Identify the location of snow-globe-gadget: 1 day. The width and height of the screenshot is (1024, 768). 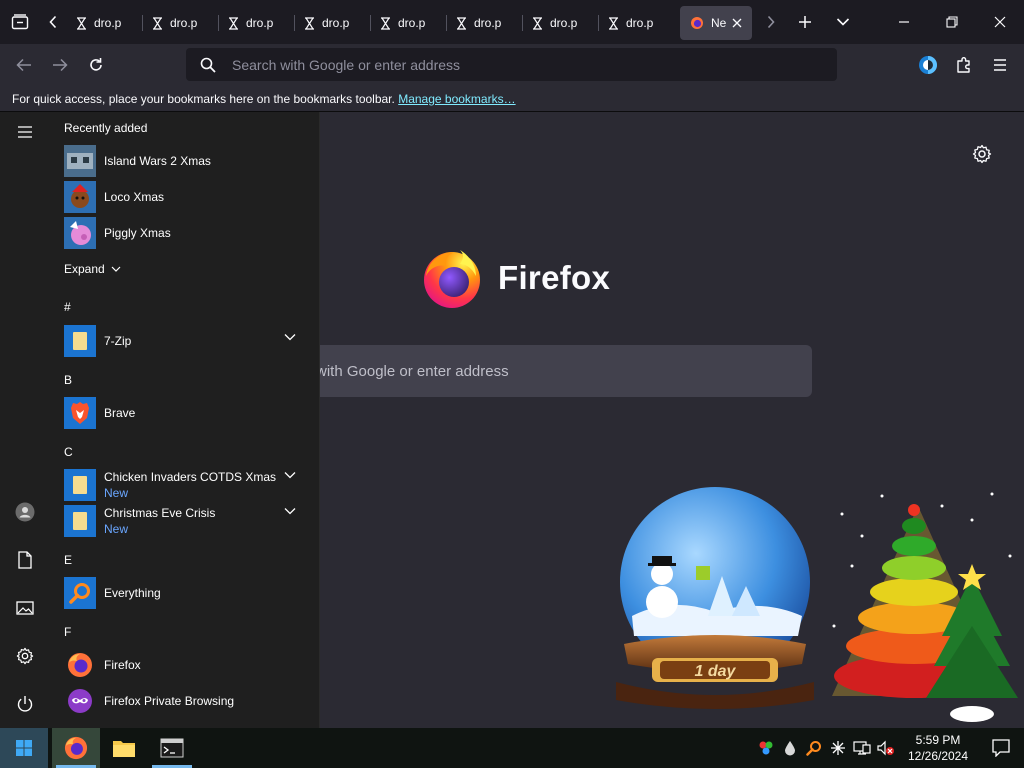
(715, 602).